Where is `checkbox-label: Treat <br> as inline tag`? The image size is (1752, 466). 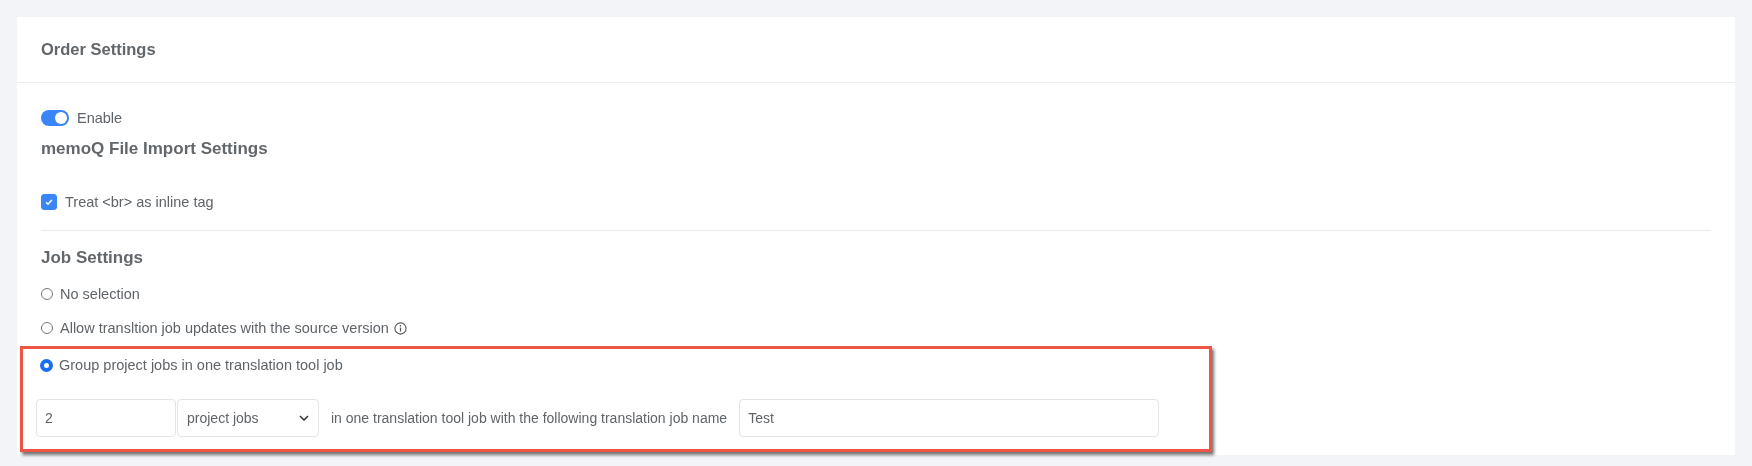 checkbox-label: Treat <br> as inline tag is located at coordinates (139, 202).